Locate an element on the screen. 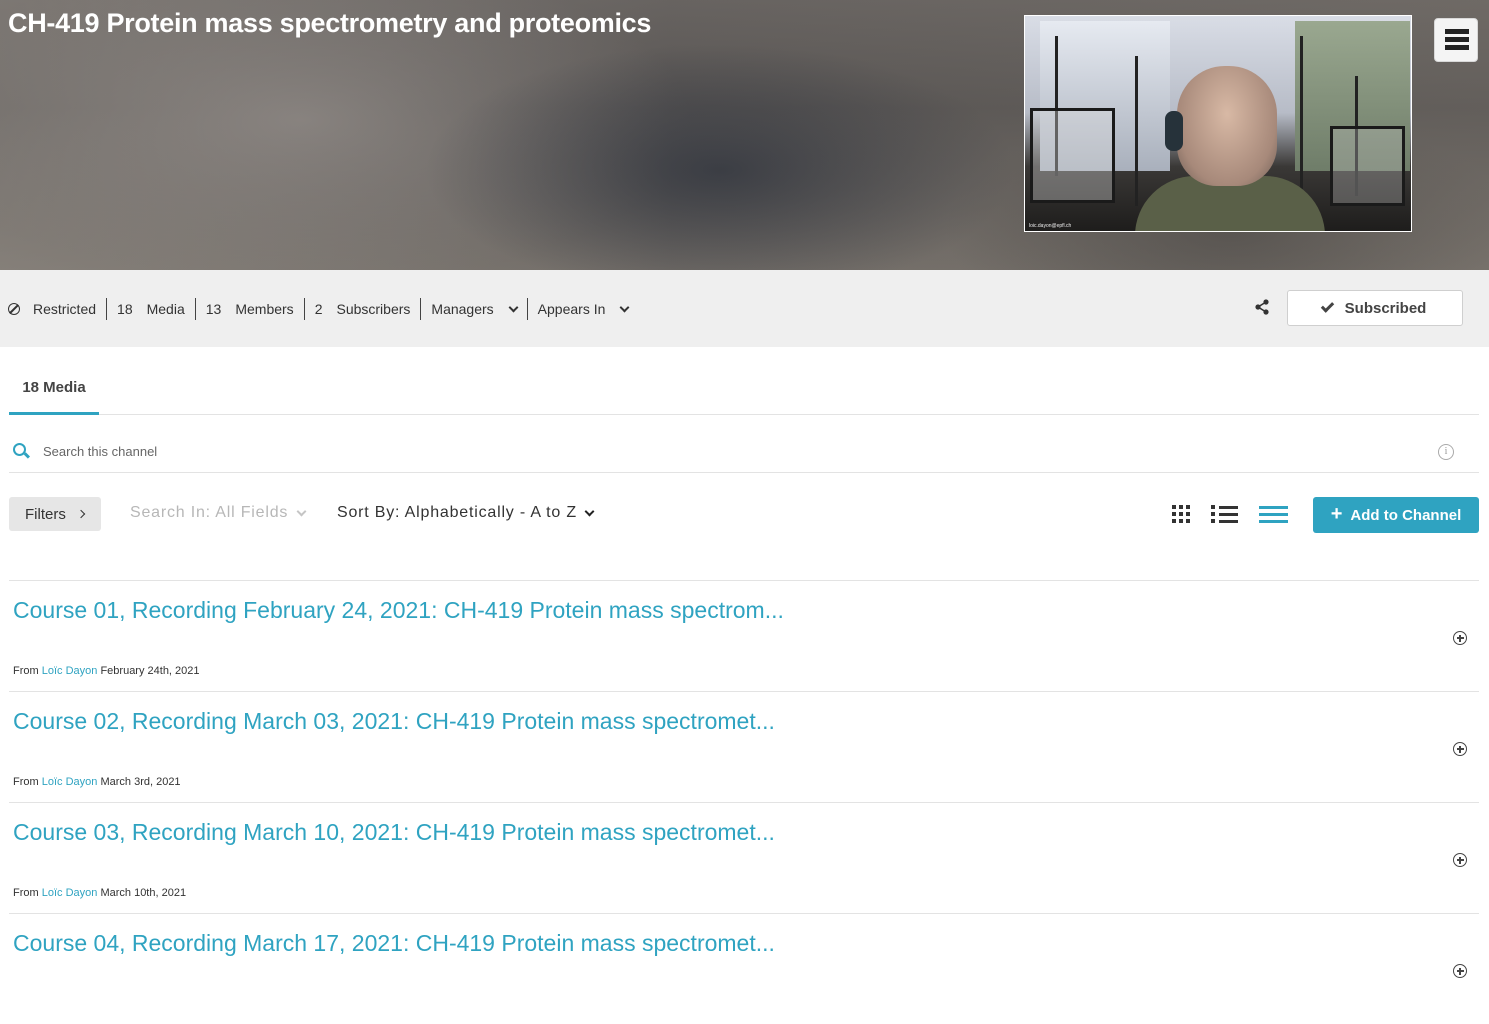 The image size is (1489, 1024). sort-by-label: Sort By: Alphabetically - A to Z is located at coordinates (457, 512).